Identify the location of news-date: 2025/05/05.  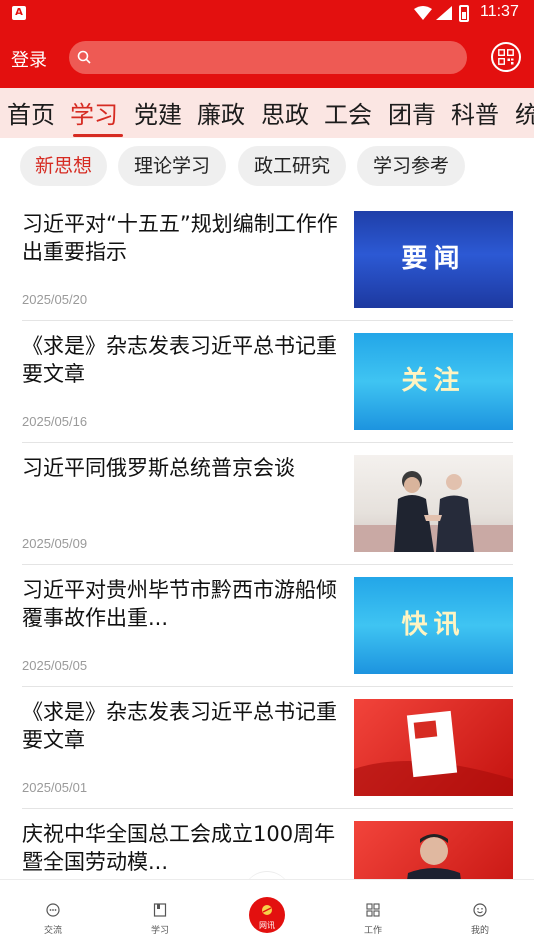
(55, 665).